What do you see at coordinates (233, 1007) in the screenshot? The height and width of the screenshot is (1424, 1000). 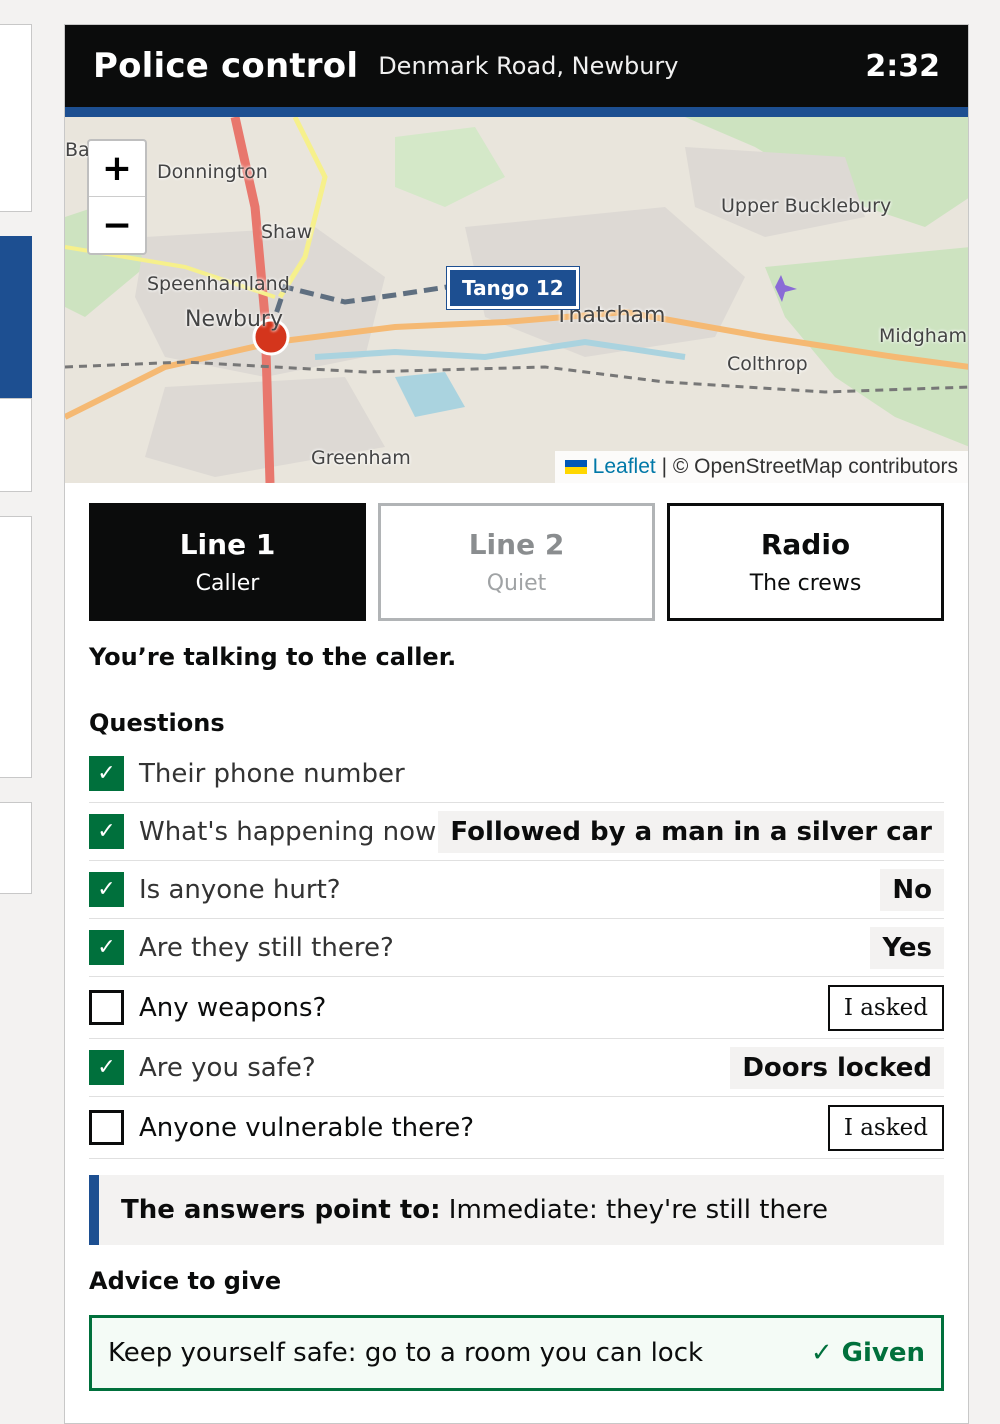 I see `question-text: Any weapons?` at bounding box center [233, 1007].